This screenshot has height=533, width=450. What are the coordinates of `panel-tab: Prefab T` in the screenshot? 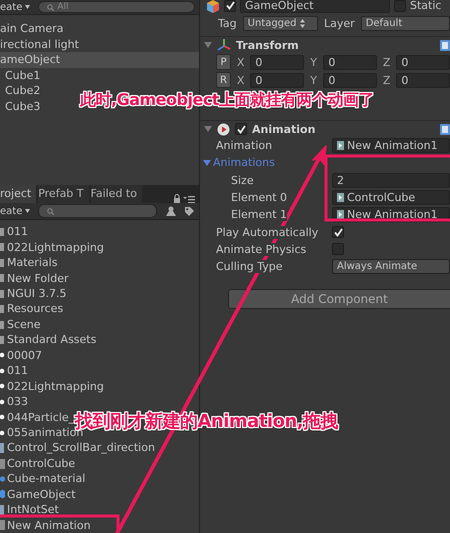 It's located at (63, 193).